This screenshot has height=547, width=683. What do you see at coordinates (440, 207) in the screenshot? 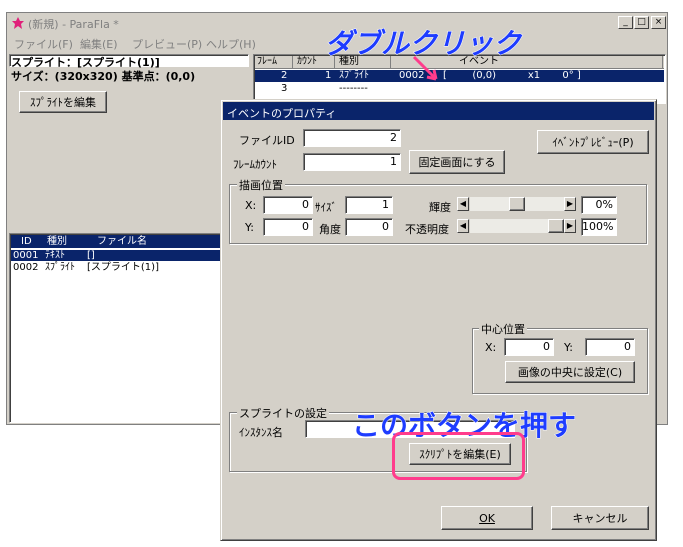
I see `brightness-label: 輝度` at bounding box center [440, 207].